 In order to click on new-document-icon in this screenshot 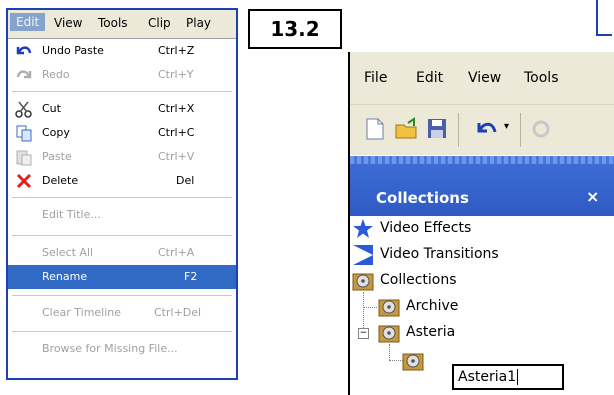, I will do `click(375, 131)`.